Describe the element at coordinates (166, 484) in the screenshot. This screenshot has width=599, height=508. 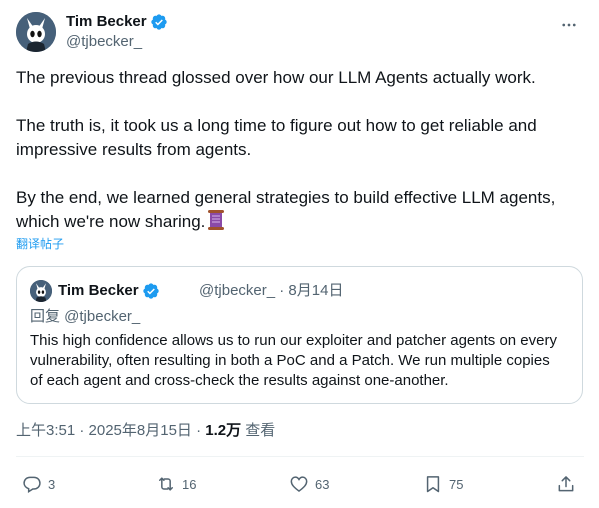
I see `retweet-icon` at that location.